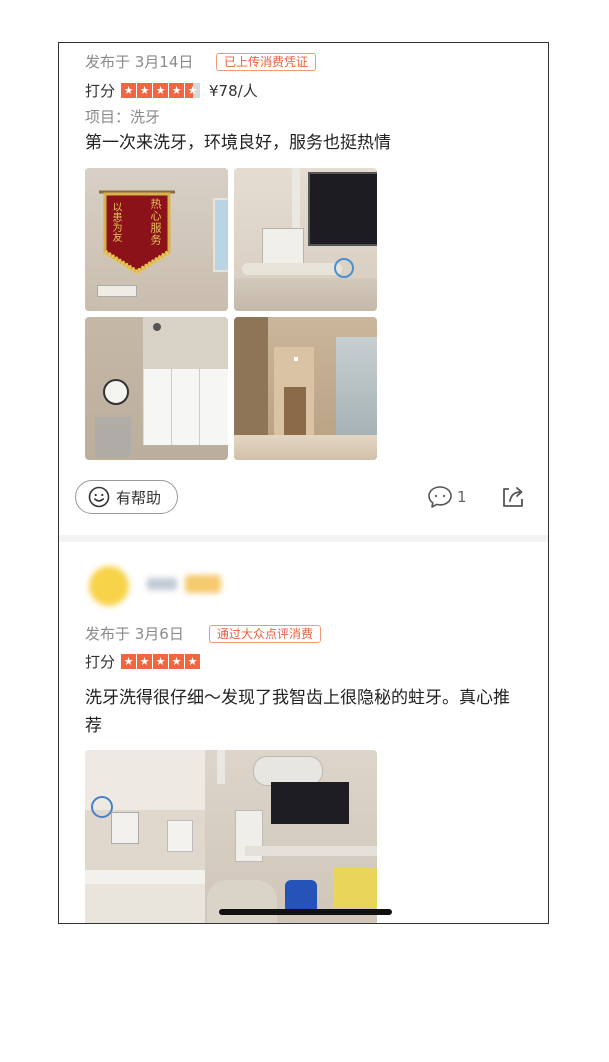  I want to click on score-row: 打分 ★ ★ ★ ★ ★, so click(143, 661).